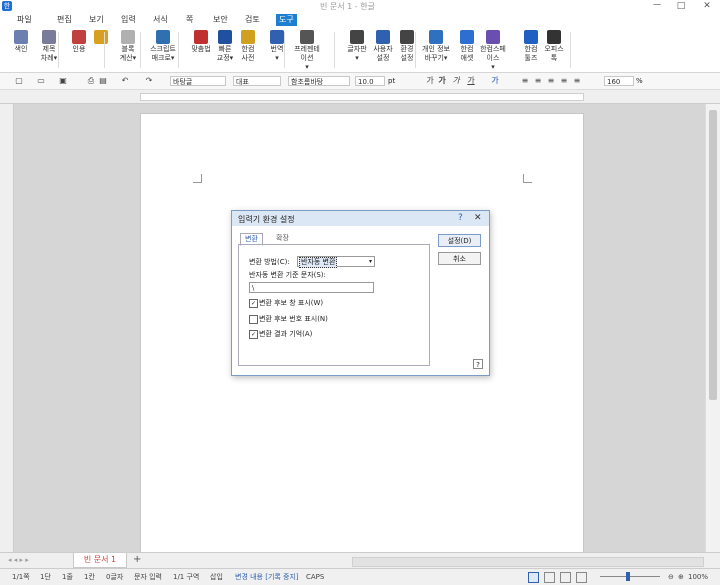 This screenshot has height=585, width=720. I want to click on align-left-icon: ≡, so click(538, 81).